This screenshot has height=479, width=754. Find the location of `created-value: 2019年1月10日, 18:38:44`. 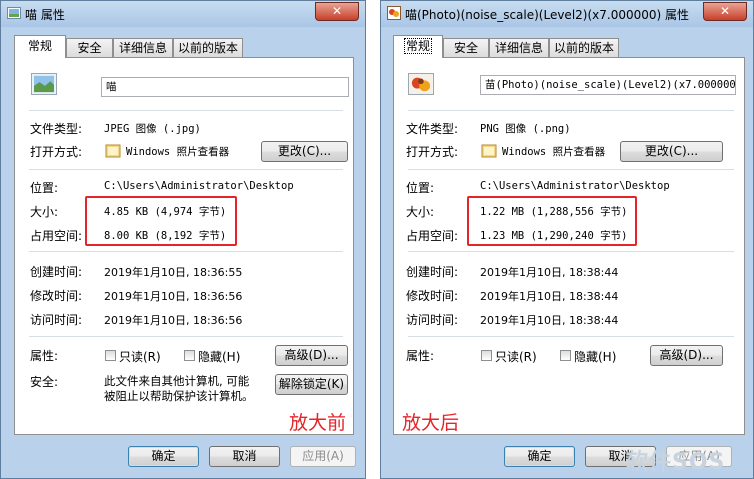

created-value: 2019年1月10日, 18:38:44 is located at coordinates (549, 272).